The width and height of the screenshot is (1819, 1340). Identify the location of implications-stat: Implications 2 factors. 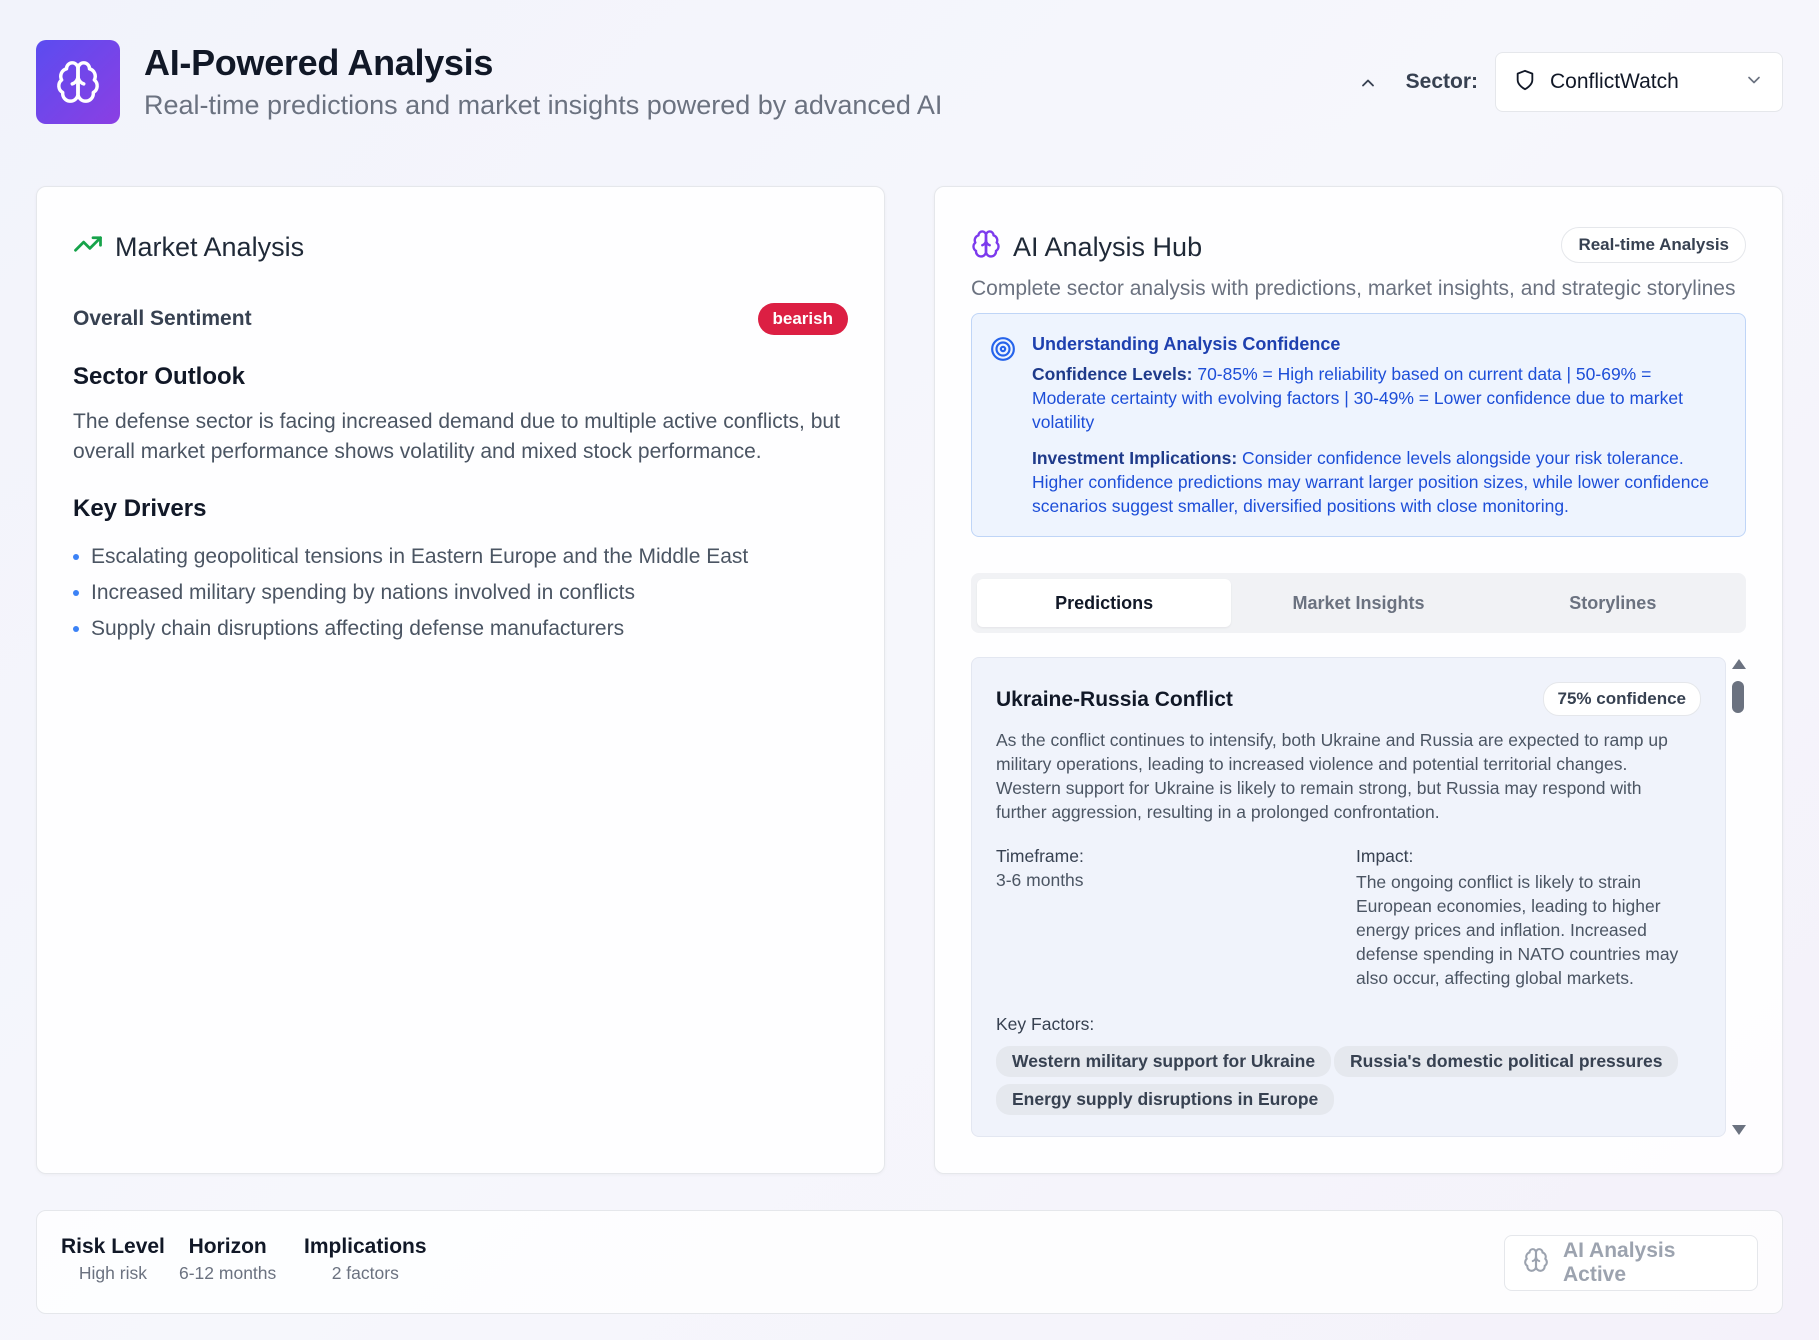
(365, 1259).